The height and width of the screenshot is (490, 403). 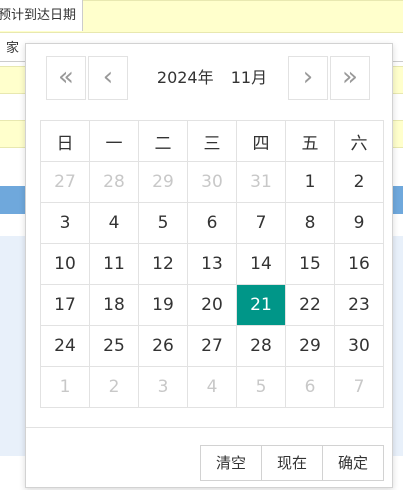 What do you see at coordinates (310, 182) in the screenshot?
I see `day-cell: 1` at bounding box center [310, 182].